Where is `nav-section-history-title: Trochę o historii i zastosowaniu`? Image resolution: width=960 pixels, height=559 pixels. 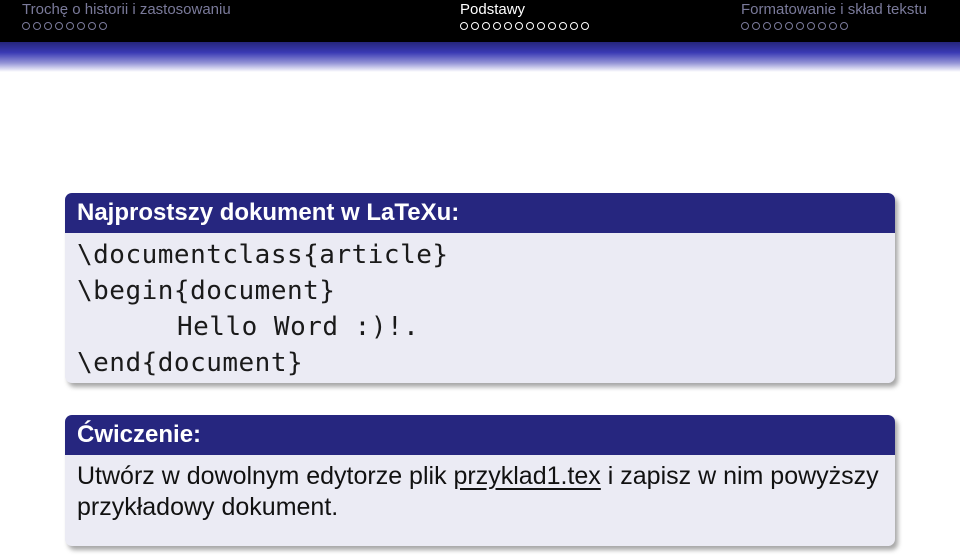
nav-section-history-title: Trochę o historii i zastosowaniu is located at coordinates (126, 9).